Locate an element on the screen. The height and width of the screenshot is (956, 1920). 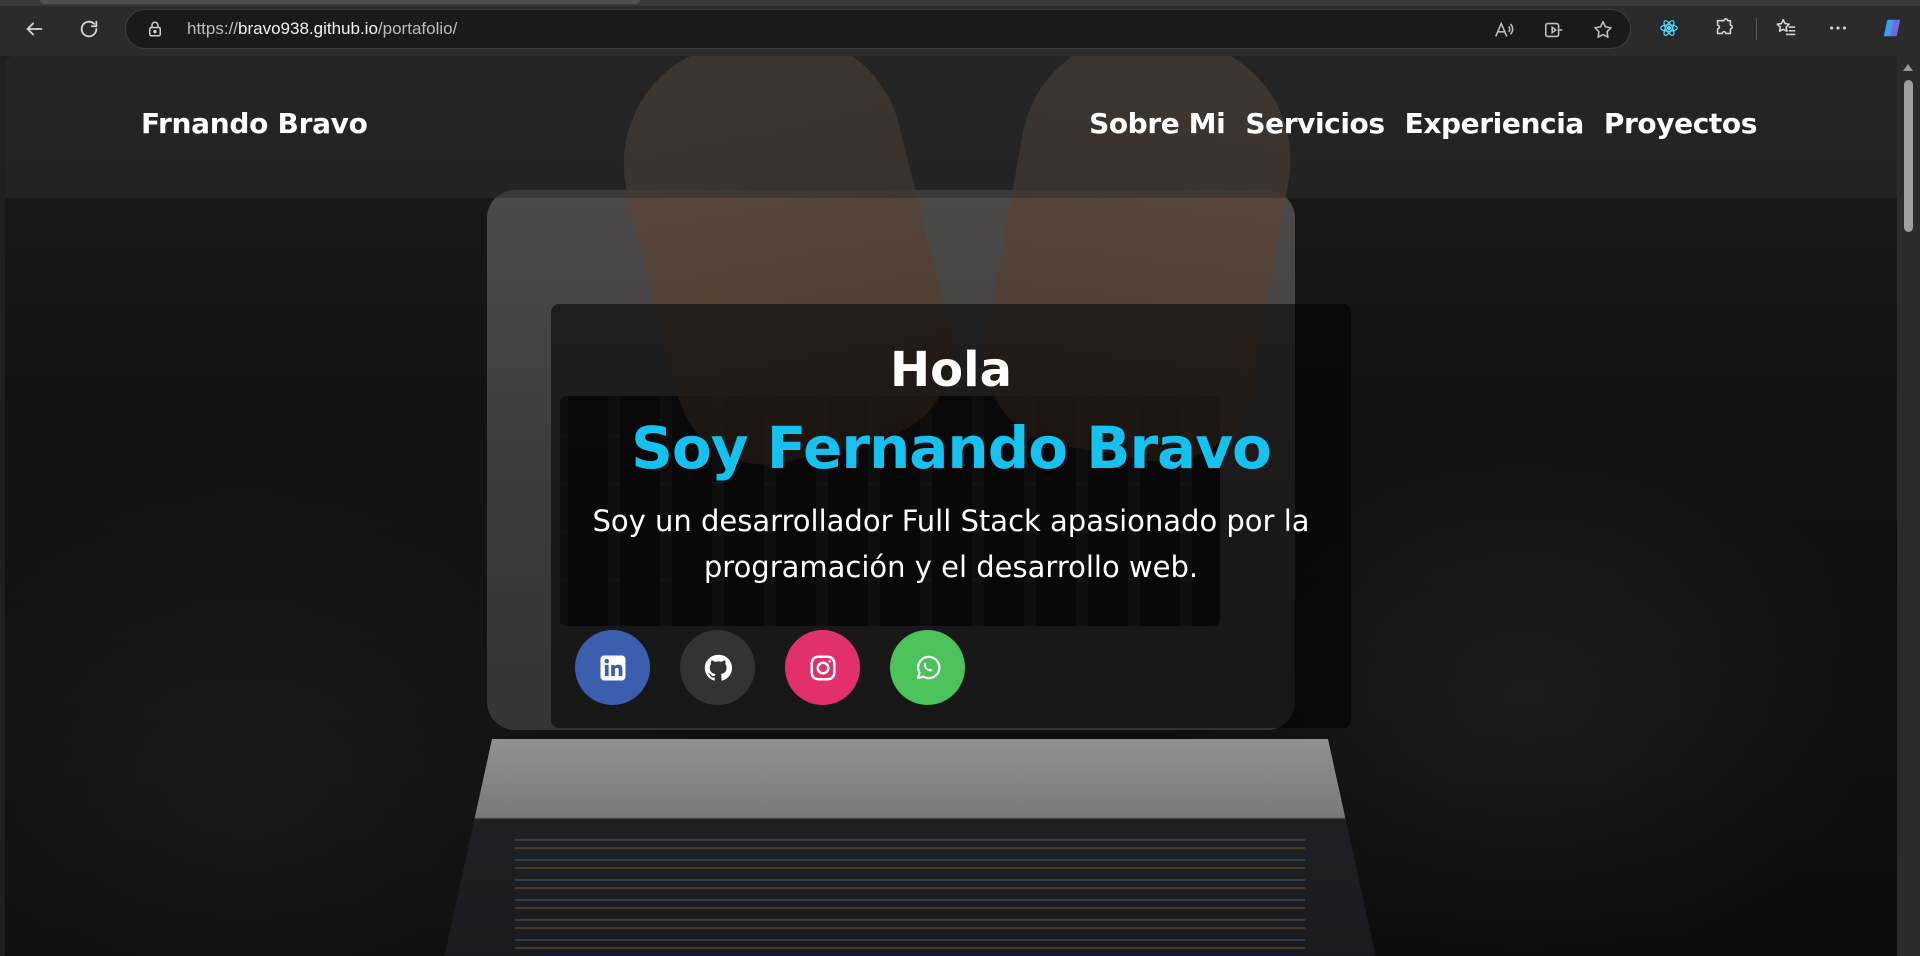
browser-toolbar: https://bravo938.github.io/portafolio/ is located at coordinates (960, 28).